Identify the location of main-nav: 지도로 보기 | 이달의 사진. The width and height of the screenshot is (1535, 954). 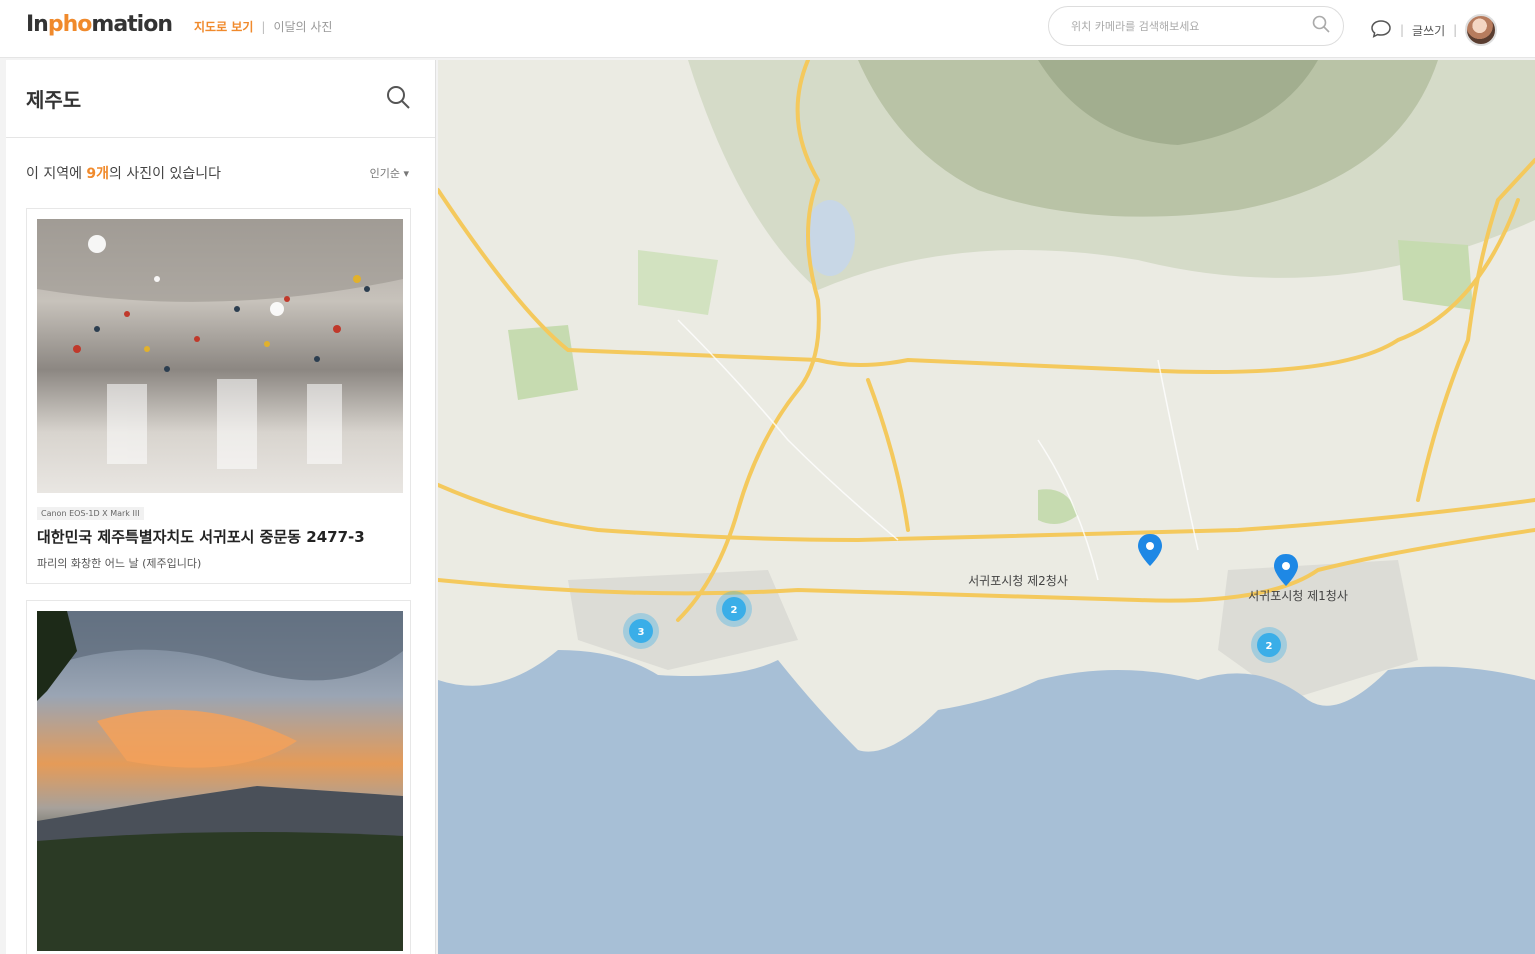
(263, 26).